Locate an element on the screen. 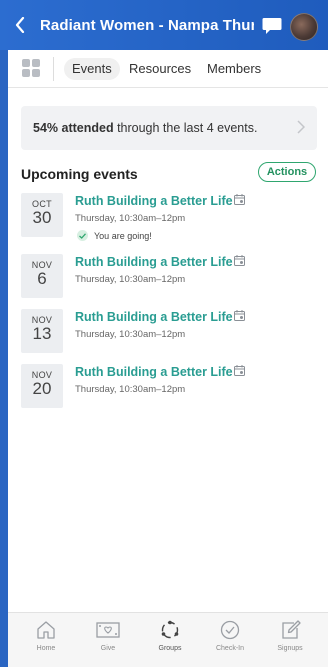 The height and width of the screenshot is (667, 328). actions-button: Actions is located at coordinates (287, 172).